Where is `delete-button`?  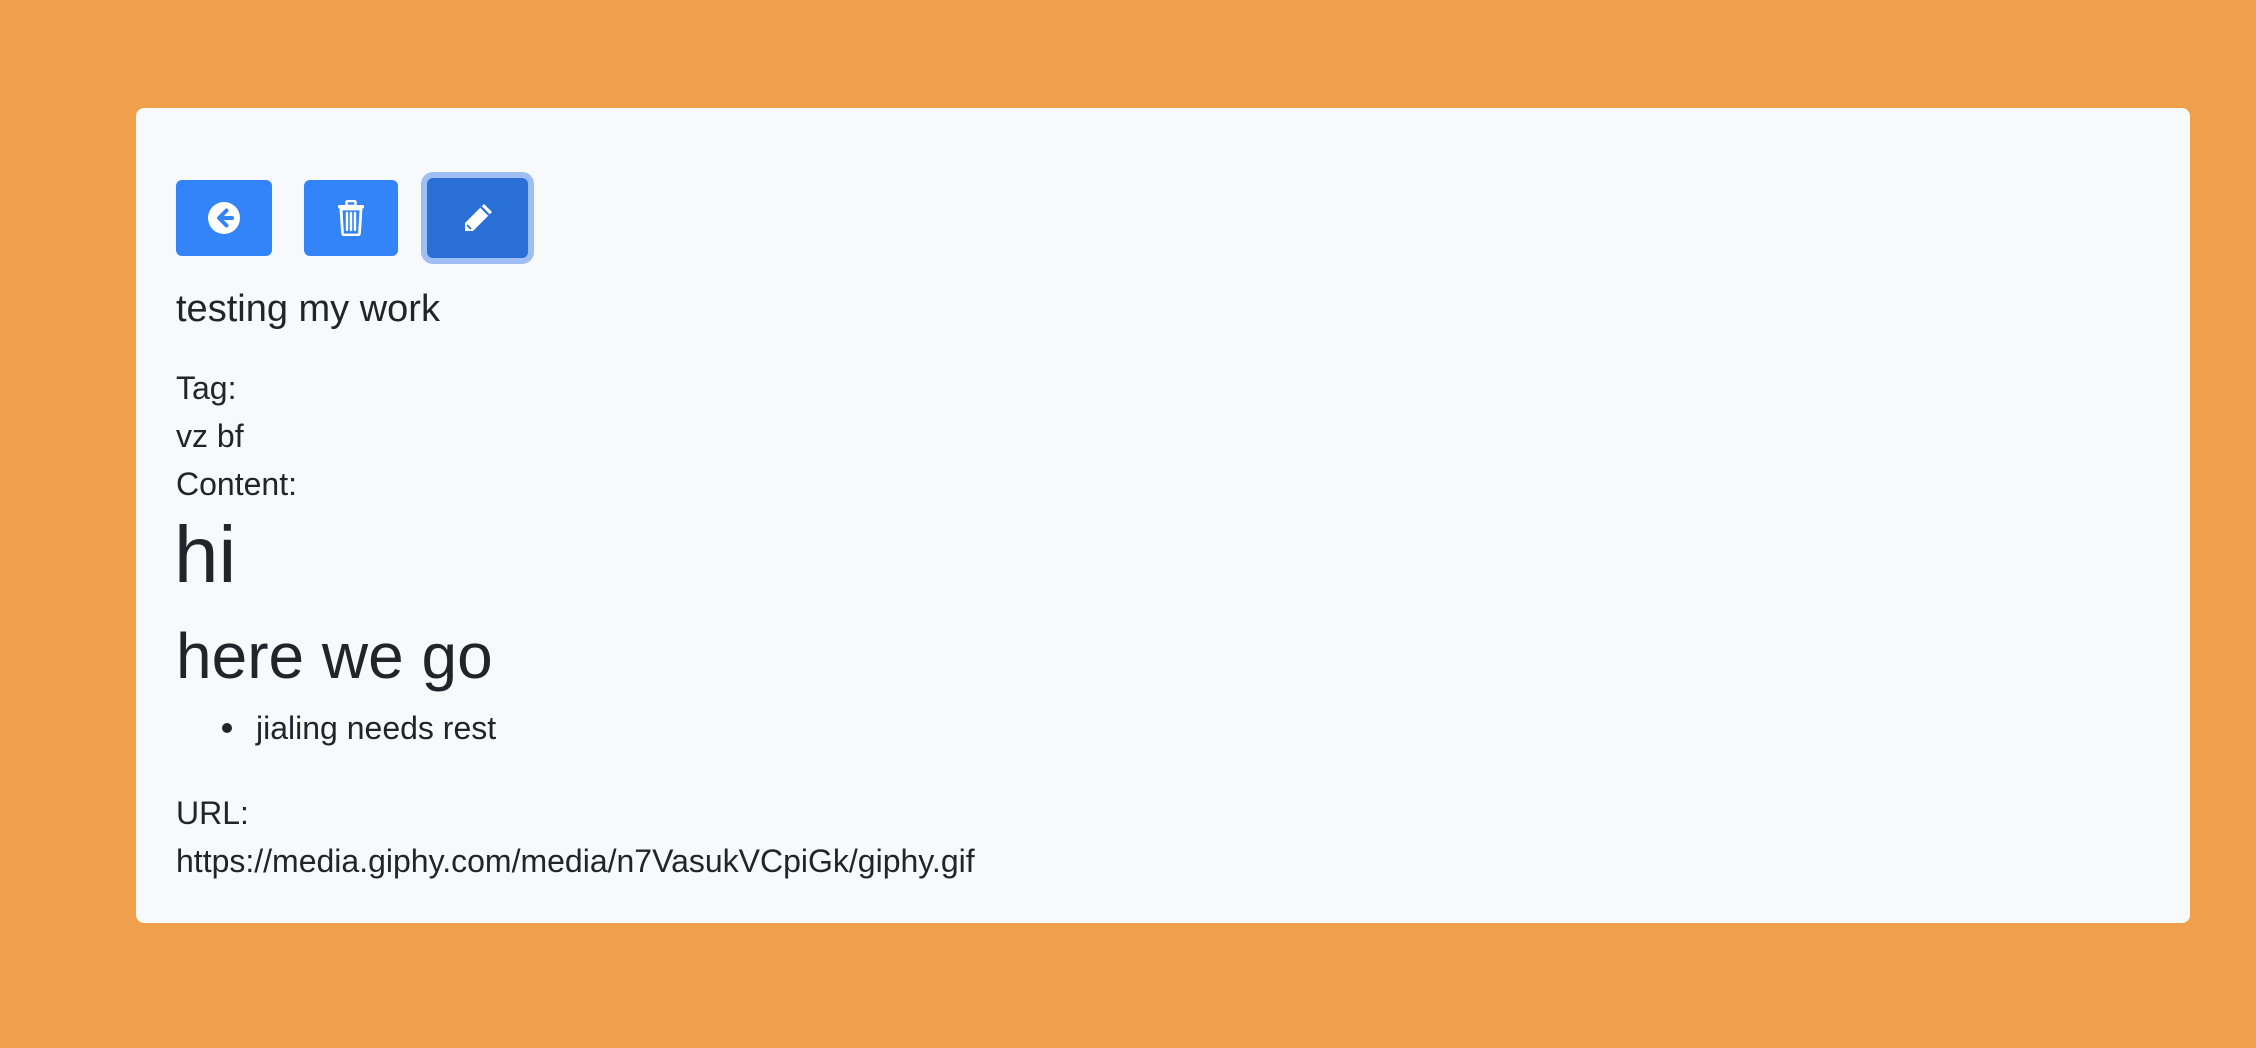
delete-button is located at coordinates (351, 218).